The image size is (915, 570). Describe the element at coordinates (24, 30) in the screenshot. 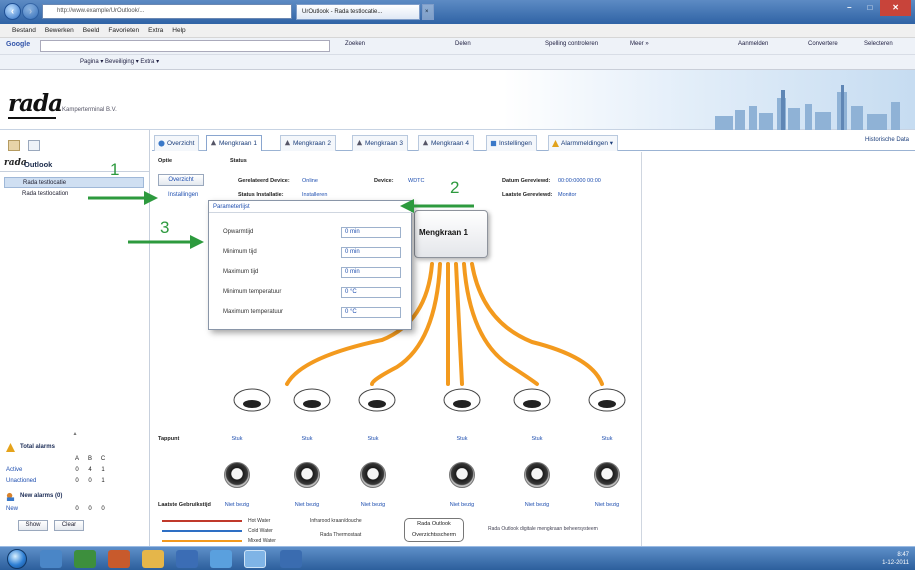

I see `menu-item: Bestand` at that location.